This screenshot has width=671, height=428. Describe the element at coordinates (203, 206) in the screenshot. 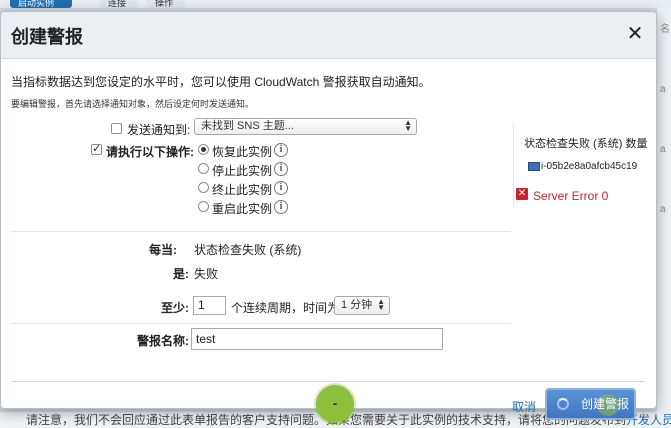

I see `reboot-instance-radio` at that location.